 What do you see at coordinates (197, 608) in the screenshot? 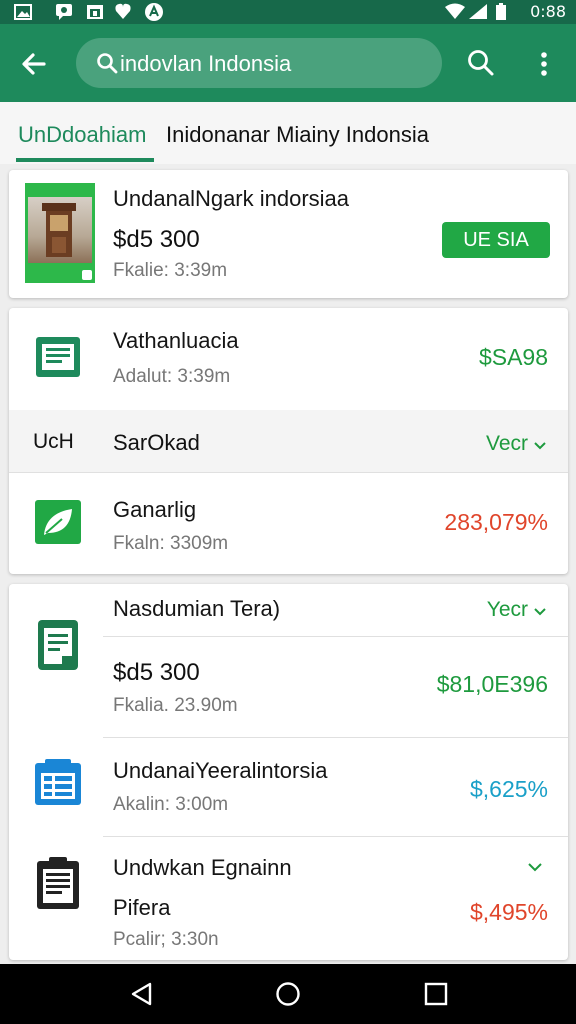
I see `section-title: Nasdumian Tera)` at bounding box center [197, 608].